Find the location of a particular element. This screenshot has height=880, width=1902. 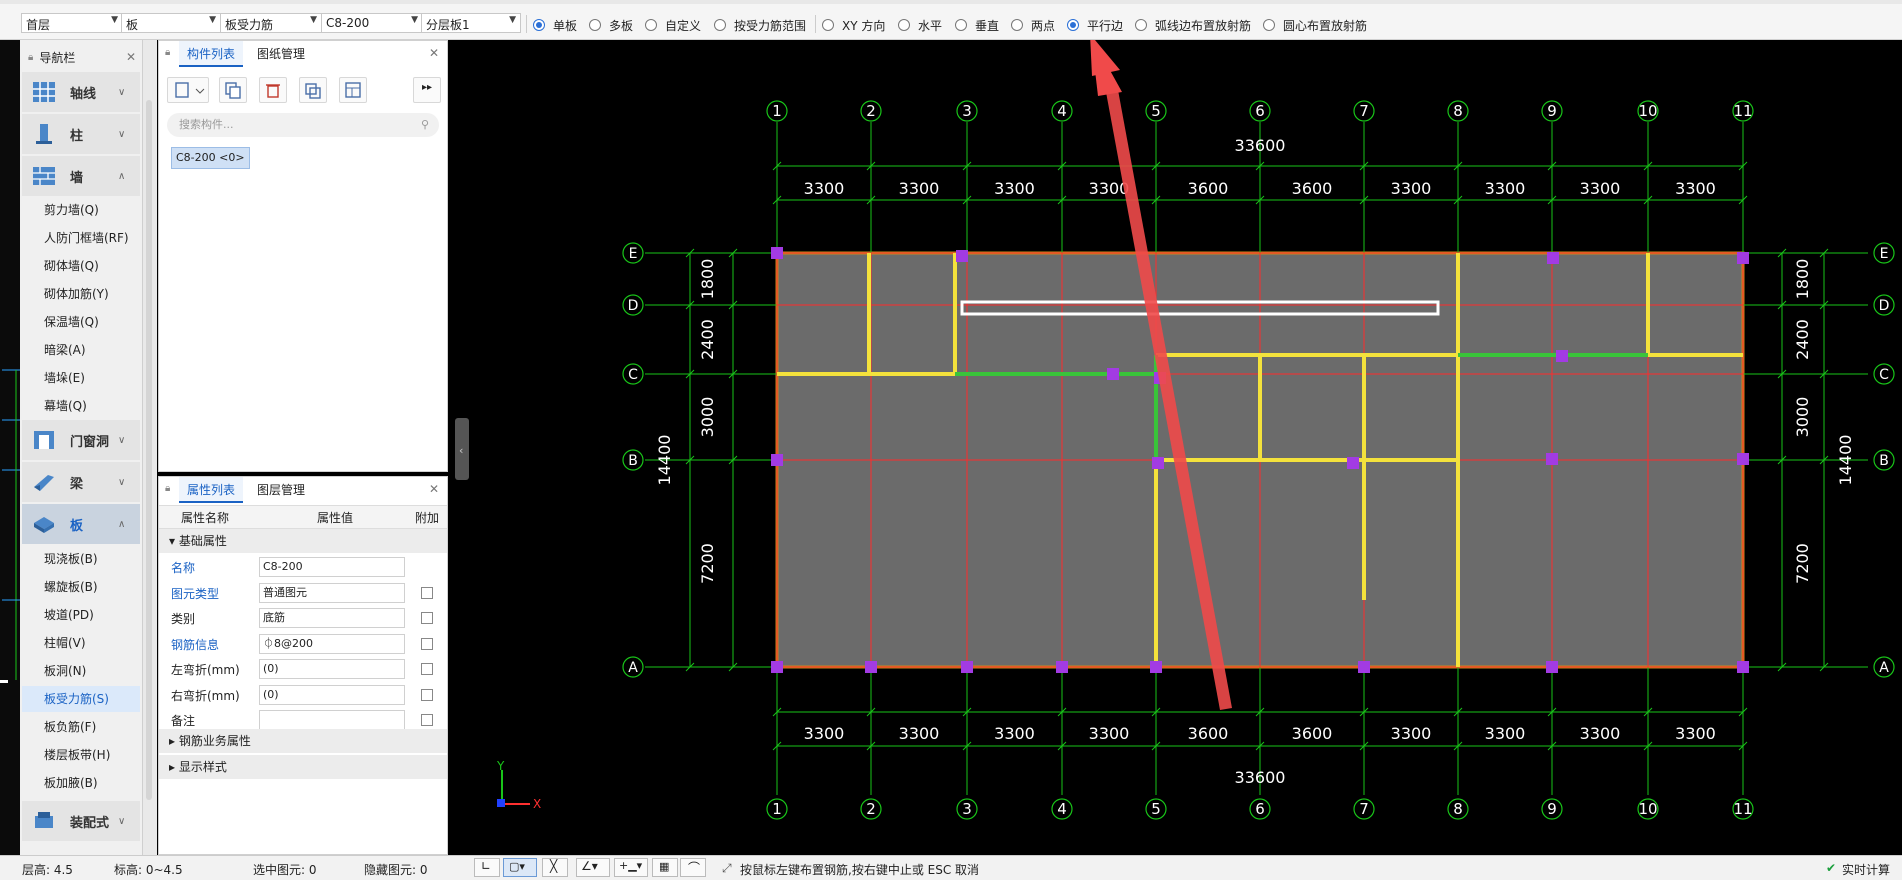

nav-item-insulation-wall: 保温墙(Q) is located at coordinates (81, 322).